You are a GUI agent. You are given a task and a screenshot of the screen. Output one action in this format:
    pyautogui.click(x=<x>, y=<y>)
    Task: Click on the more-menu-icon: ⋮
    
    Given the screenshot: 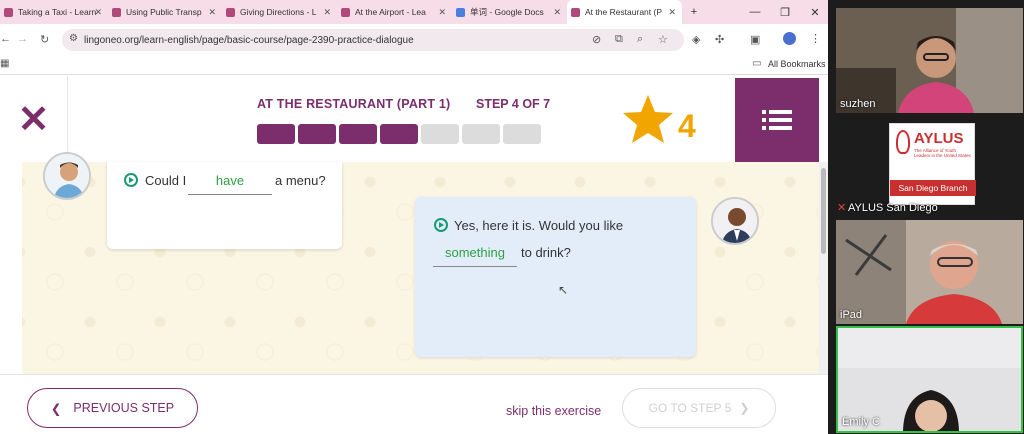 What is the action you would take?
    pyautogui.click(x=815, y=38)
    